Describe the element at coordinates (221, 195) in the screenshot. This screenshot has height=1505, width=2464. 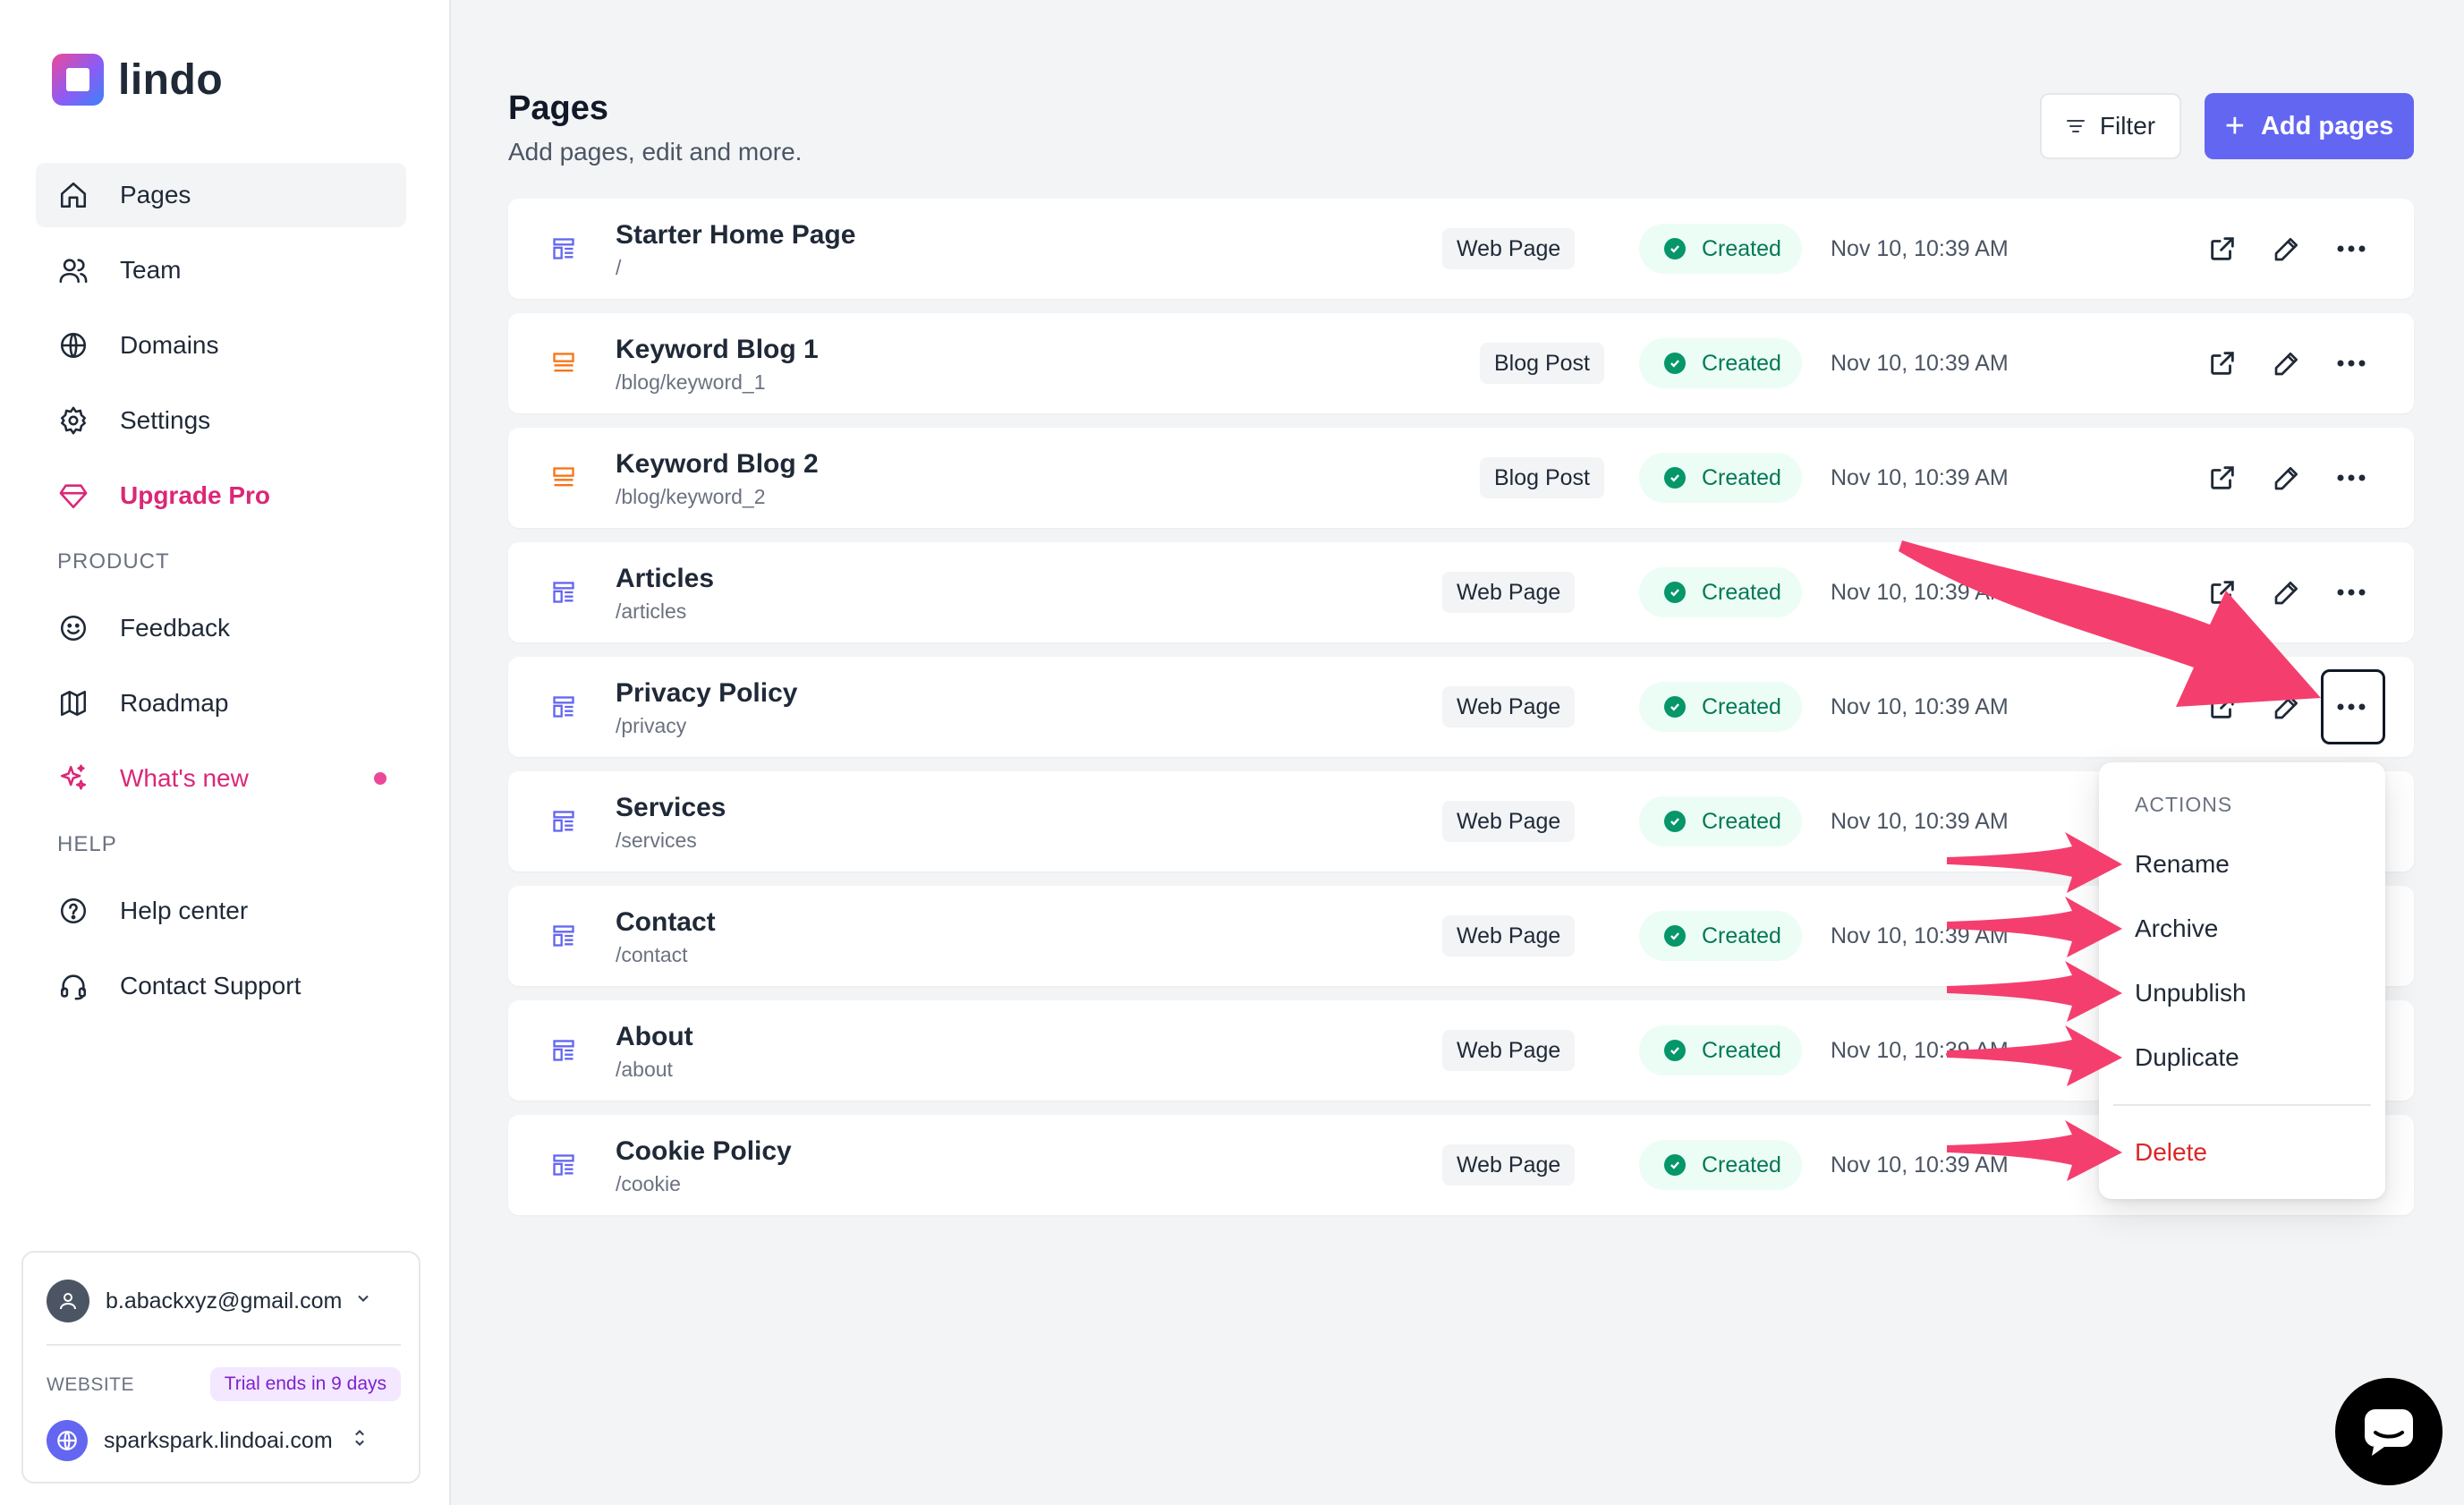
I see `sidebar-item-pages: Pages` at that location.